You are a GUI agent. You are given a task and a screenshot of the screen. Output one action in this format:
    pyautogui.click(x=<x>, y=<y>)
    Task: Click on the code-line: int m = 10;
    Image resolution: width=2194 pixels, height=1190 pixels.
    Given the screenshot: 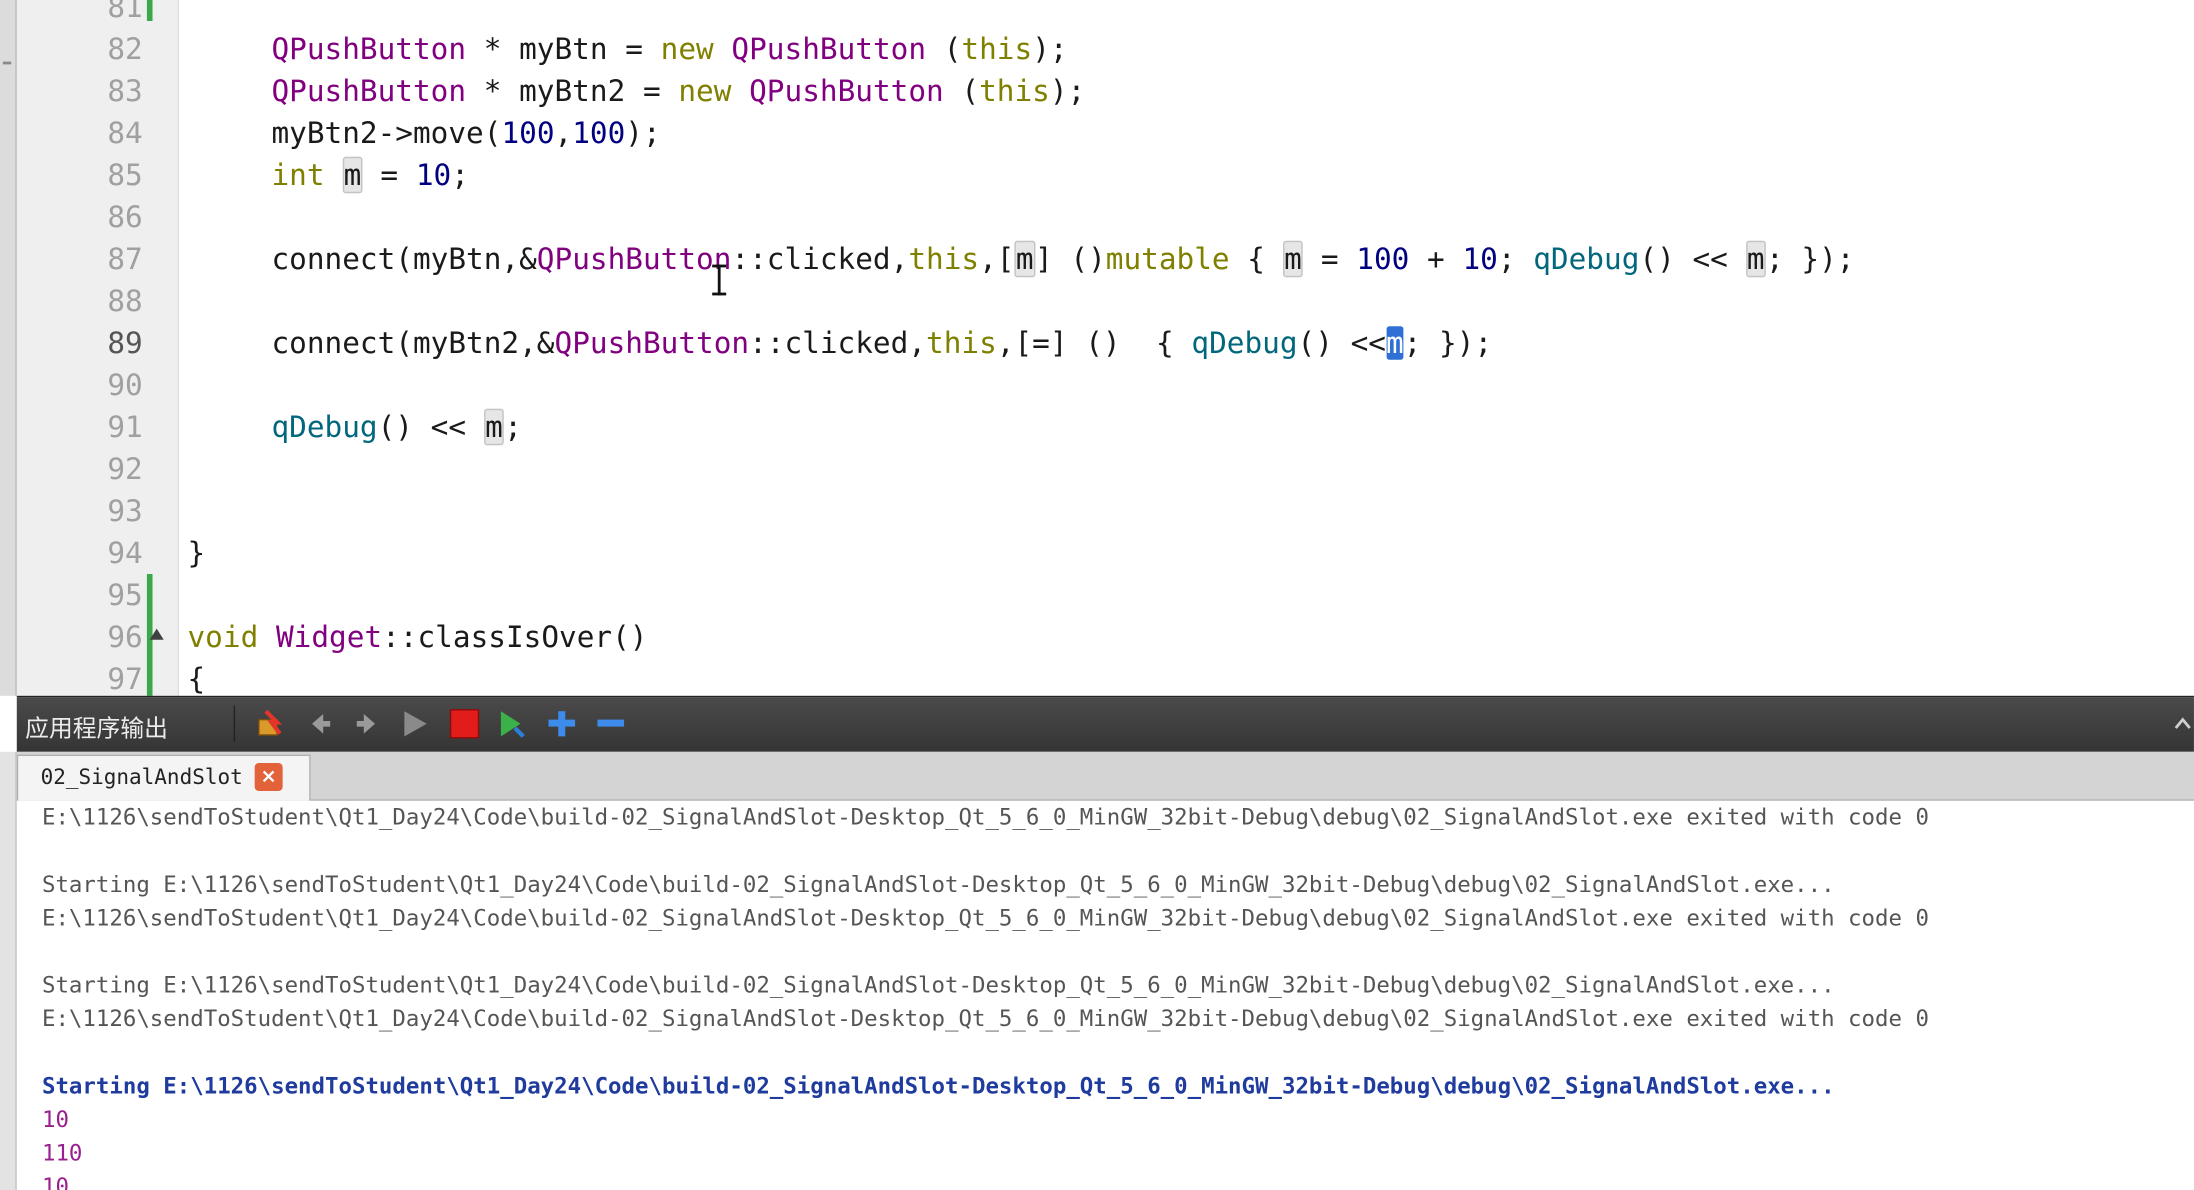 What is the action you would take?
    pyautogui.click(x=370, y=175)
    